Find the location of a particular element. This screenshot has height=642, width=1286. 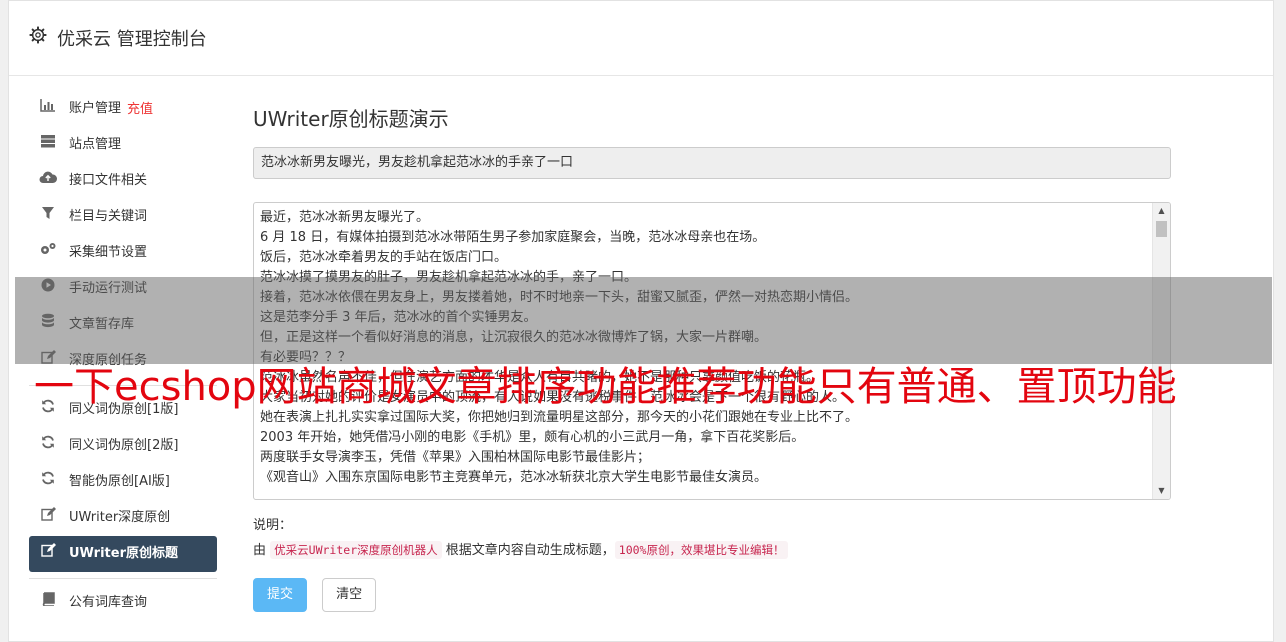

sidebar-item-label: 智能伪原创[AI版] is located at coordinates (119, 481).